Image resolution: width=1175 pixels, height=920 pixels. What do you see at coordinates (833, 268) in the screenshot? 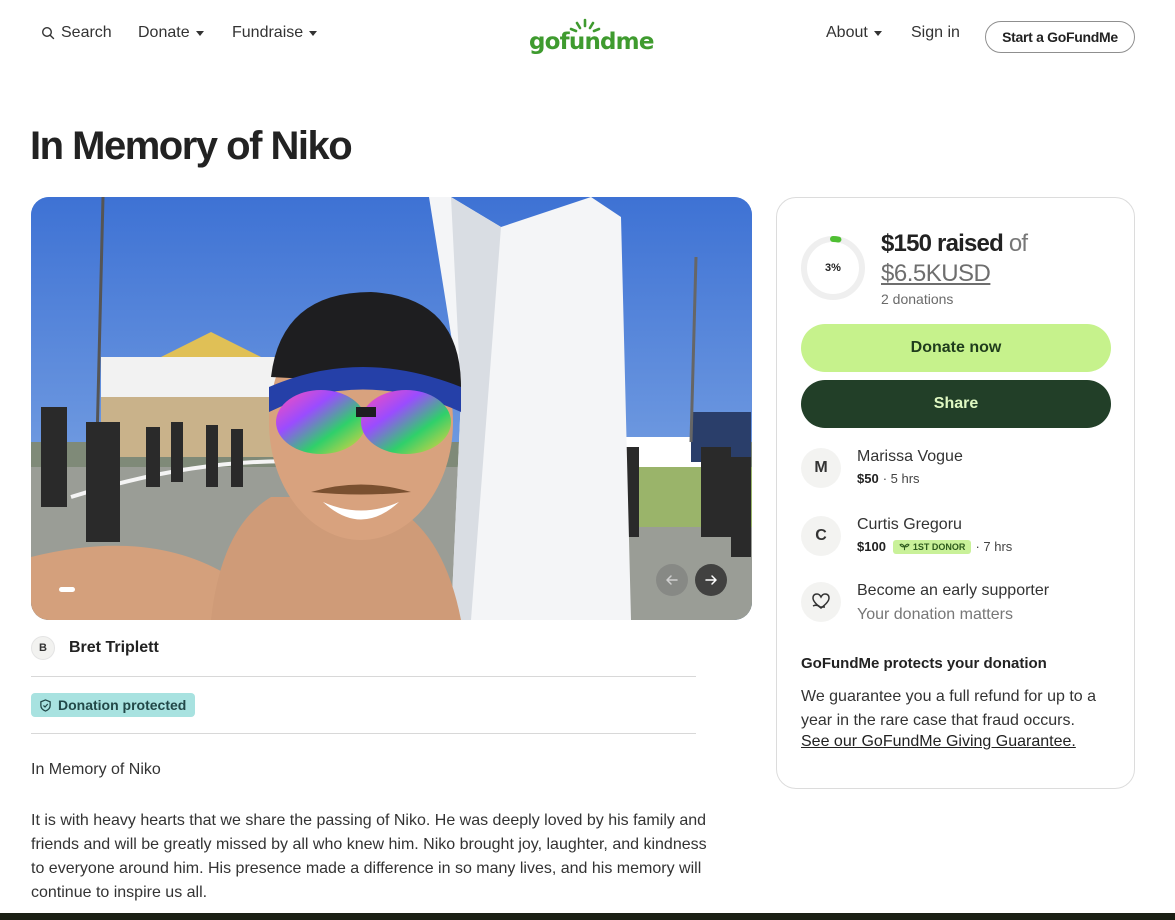
I see `progress-percent: 3%` at bounding box center [833, 268].